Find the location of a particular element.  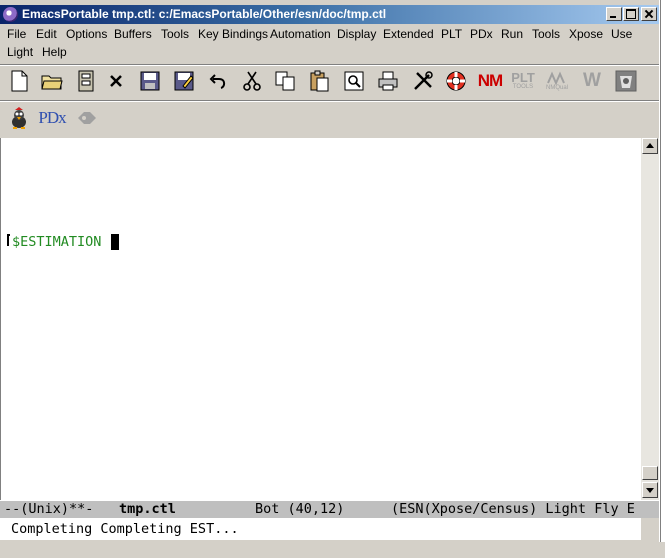

search-icon is located at coordinates (354, 81).